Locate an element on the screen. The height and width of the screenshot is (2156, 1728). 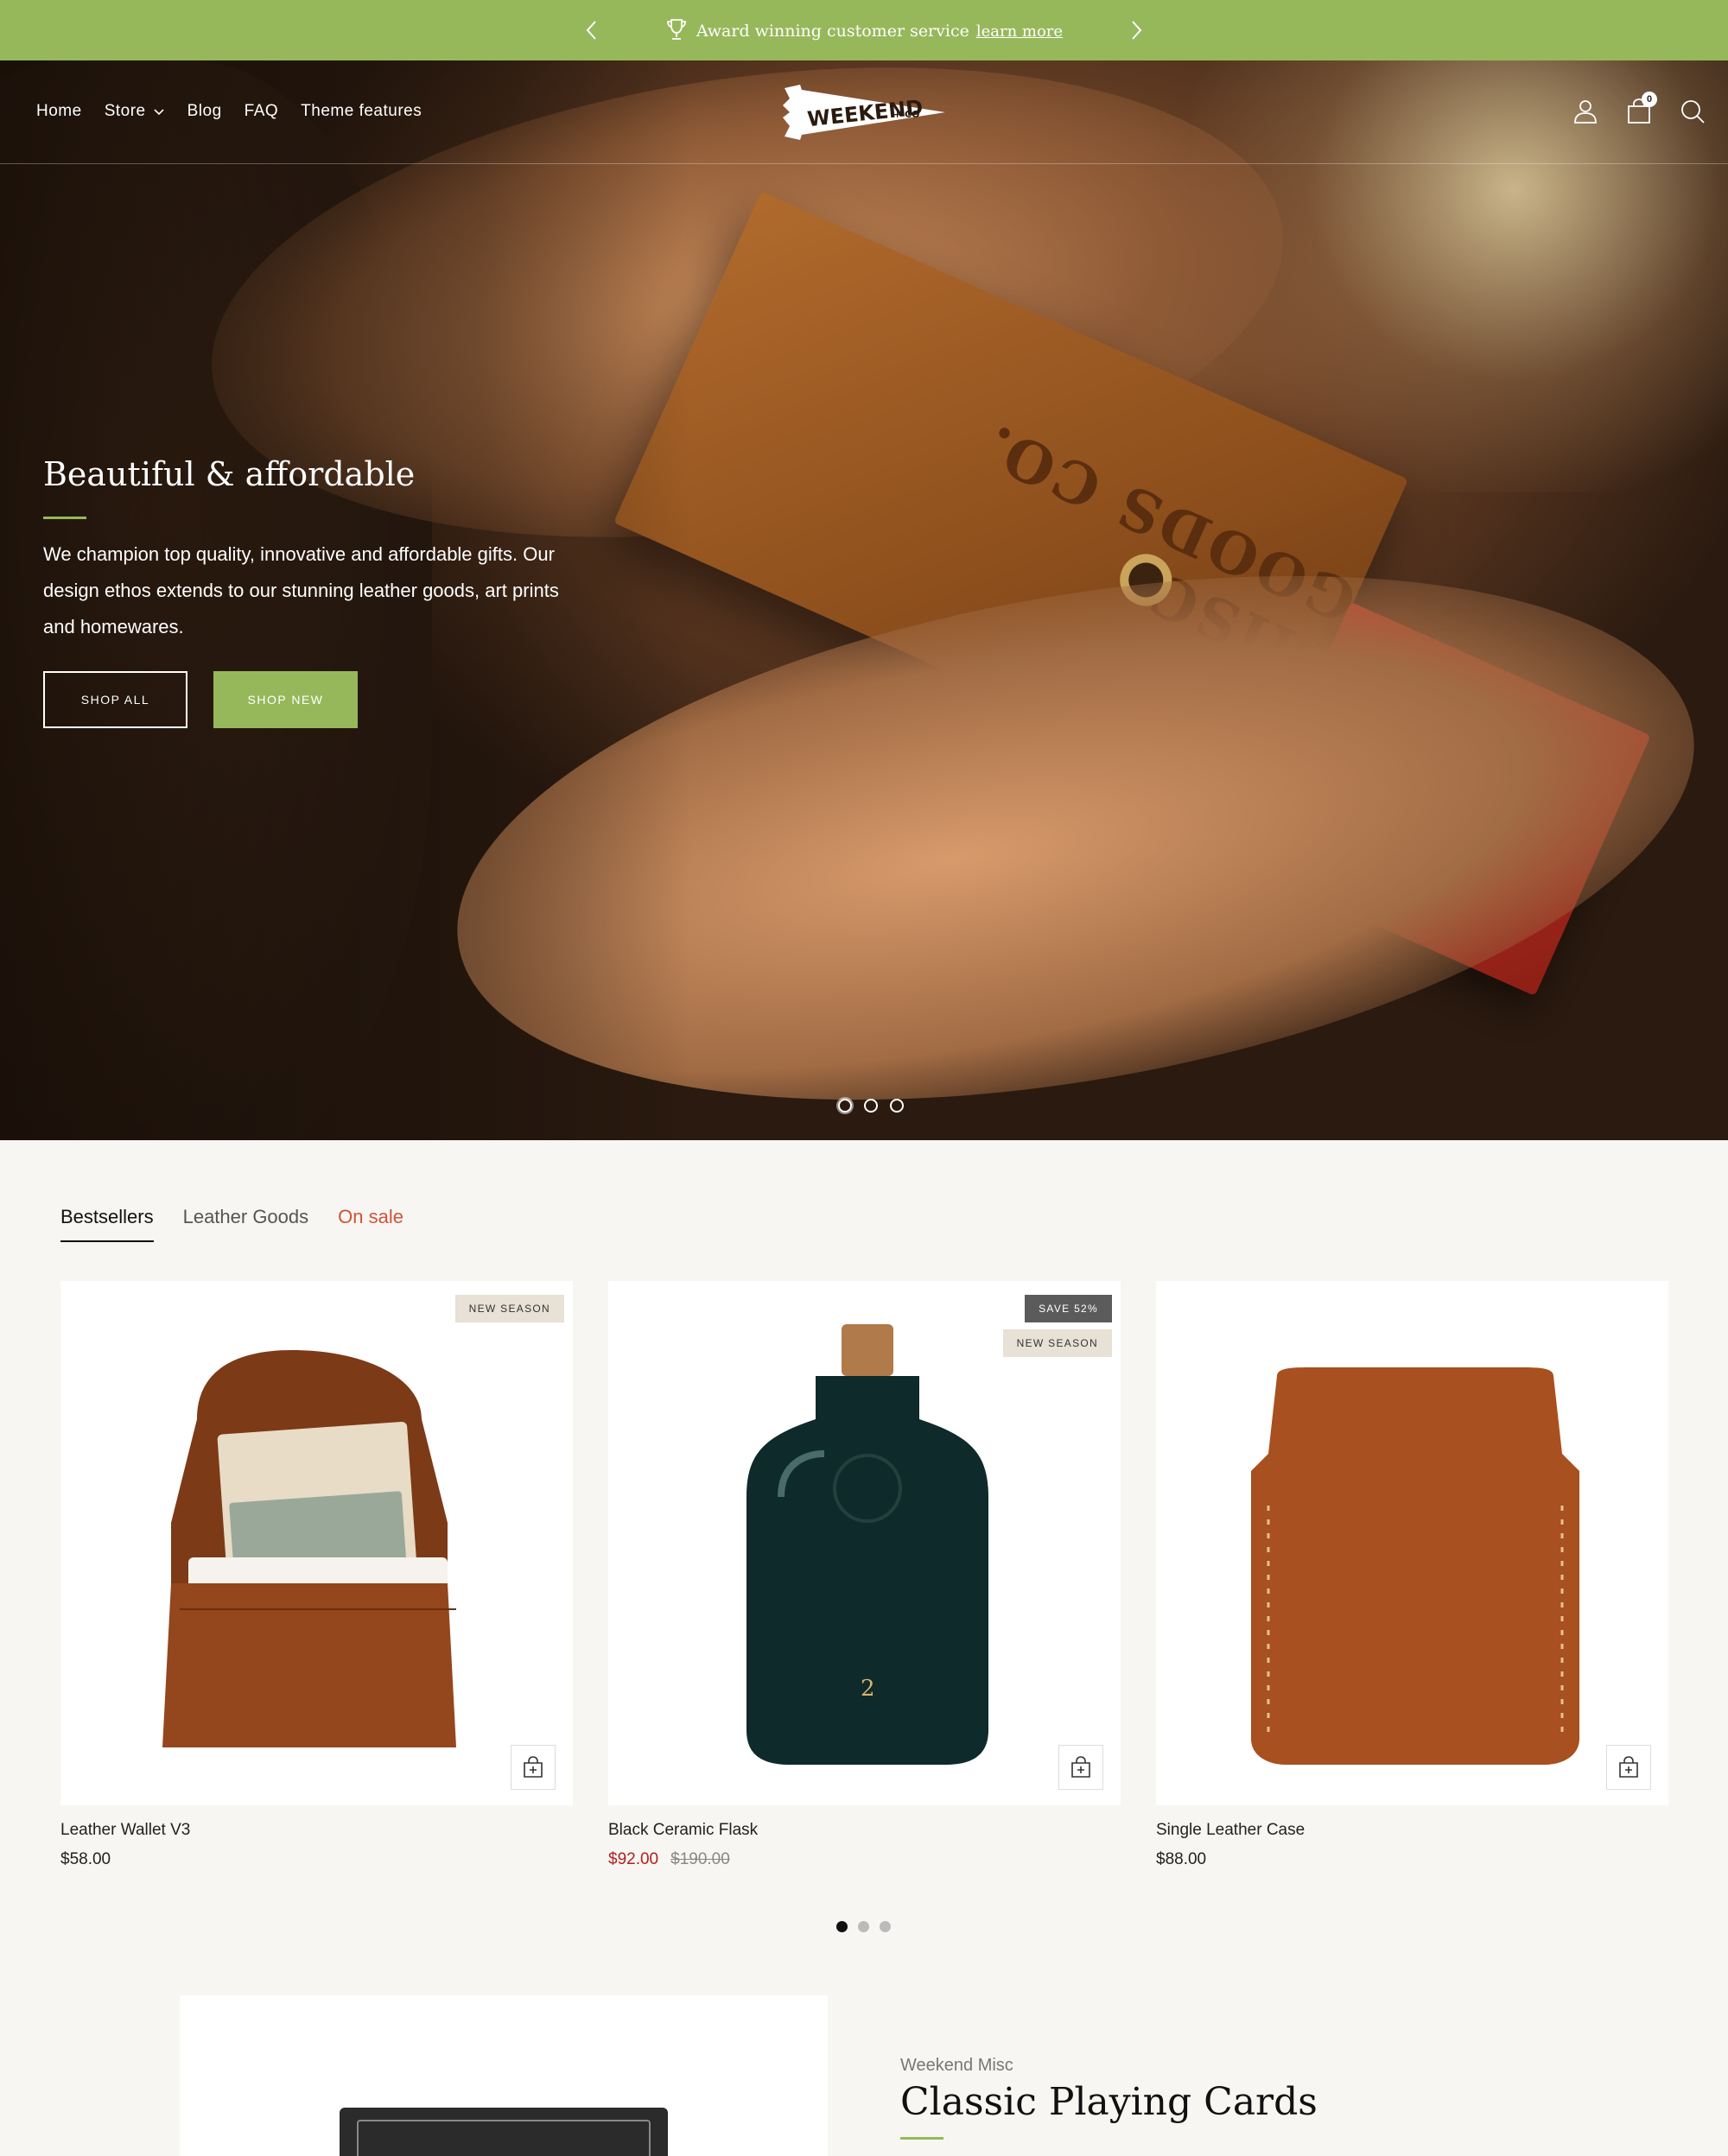
user-icon is located at coordinates (1585, 112).